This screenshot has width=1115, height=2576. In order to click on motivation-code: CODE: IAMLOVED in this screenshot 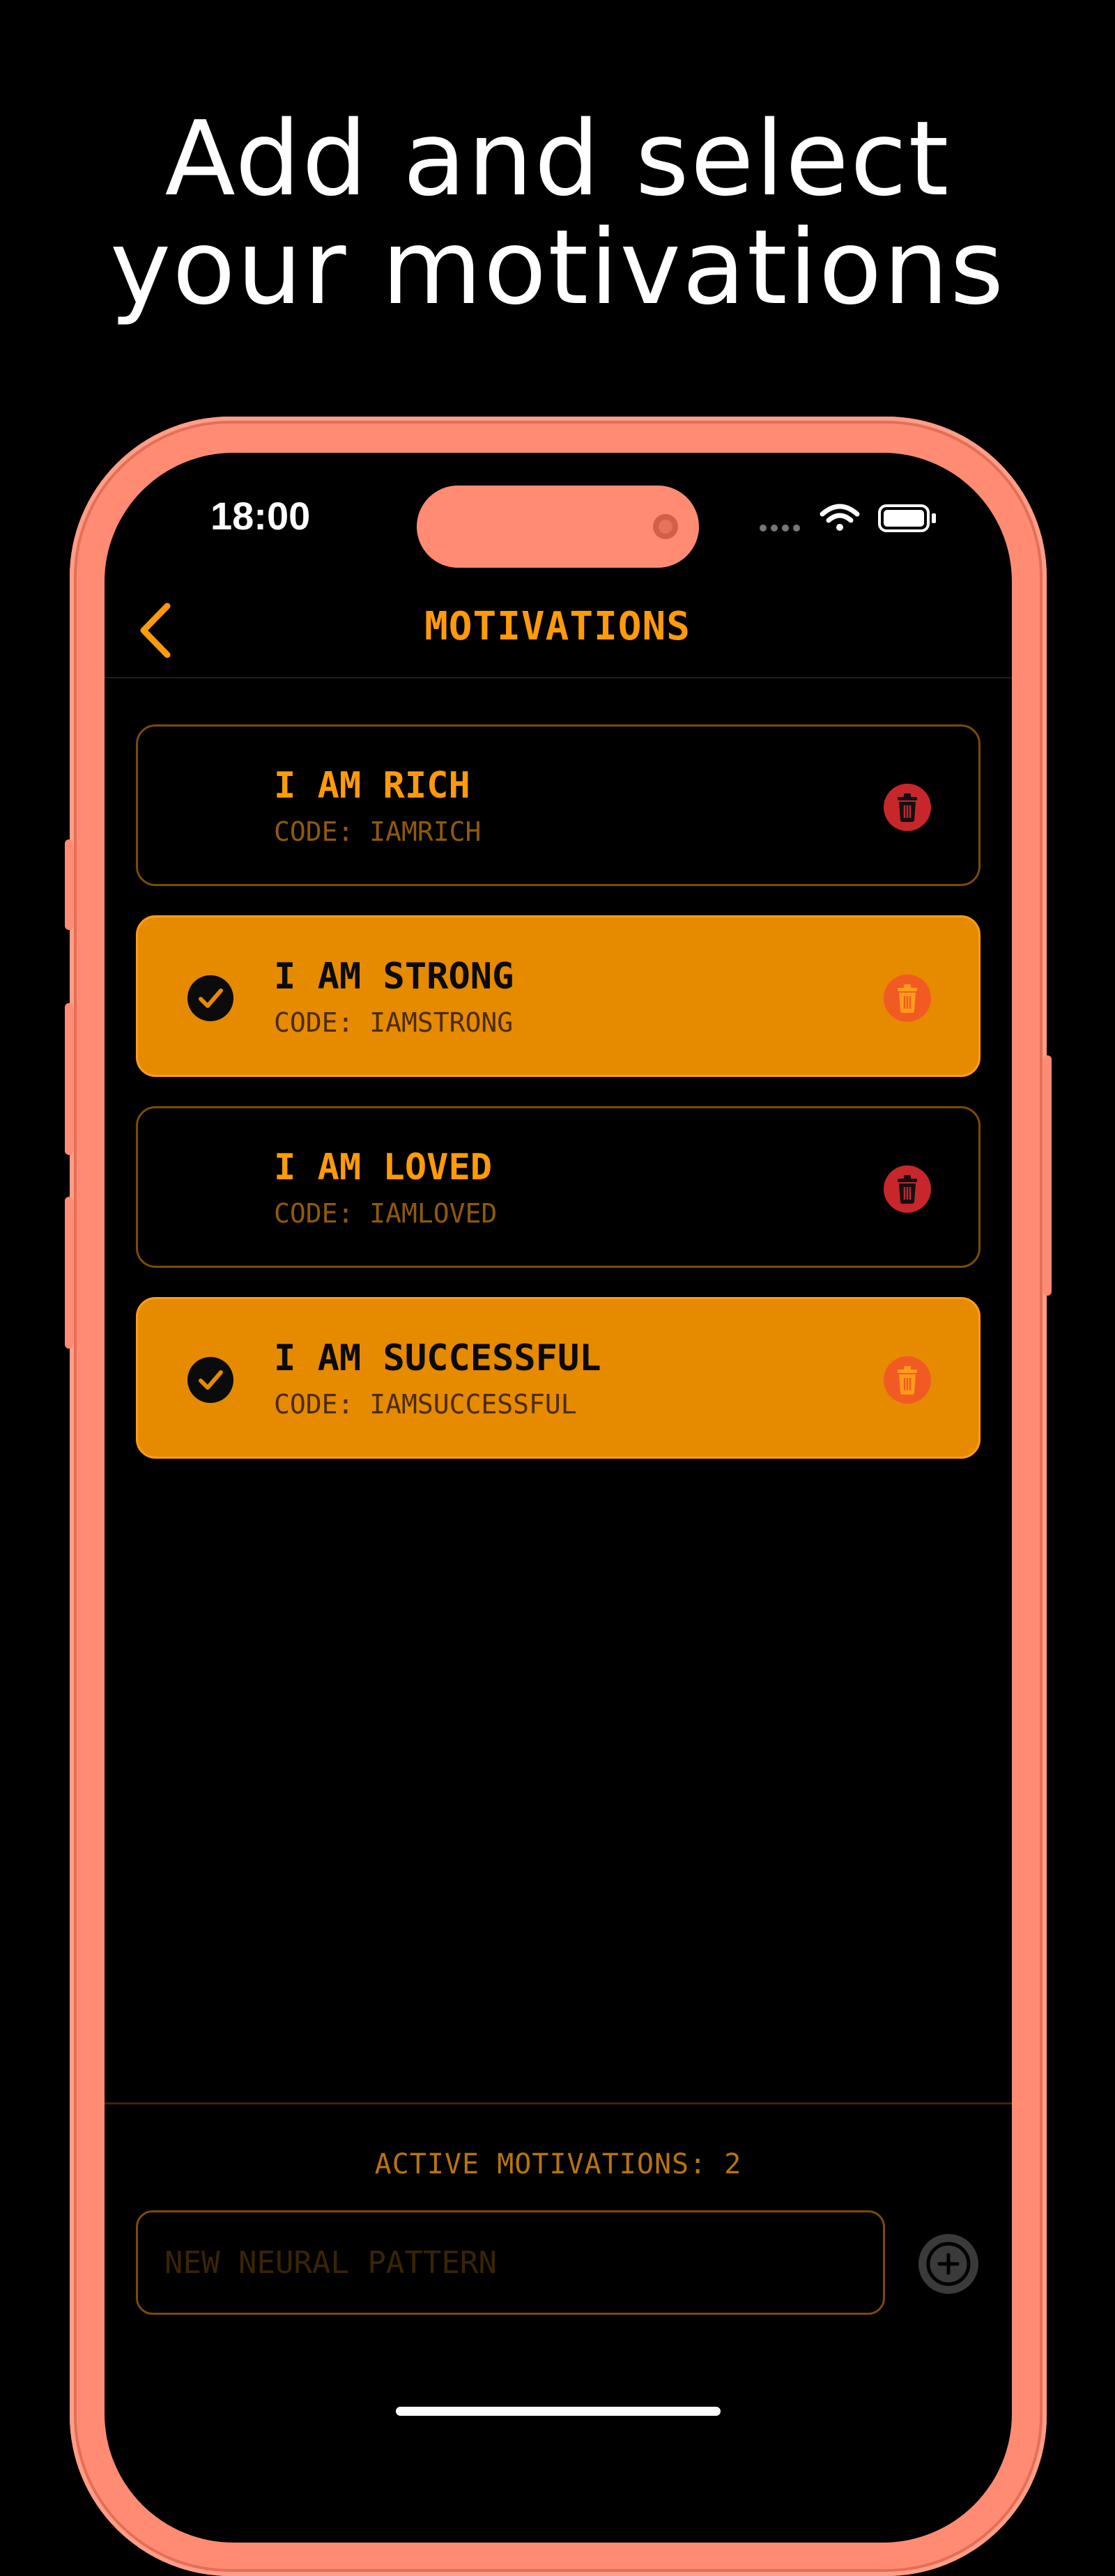, I will do `click(386, 1213)`.